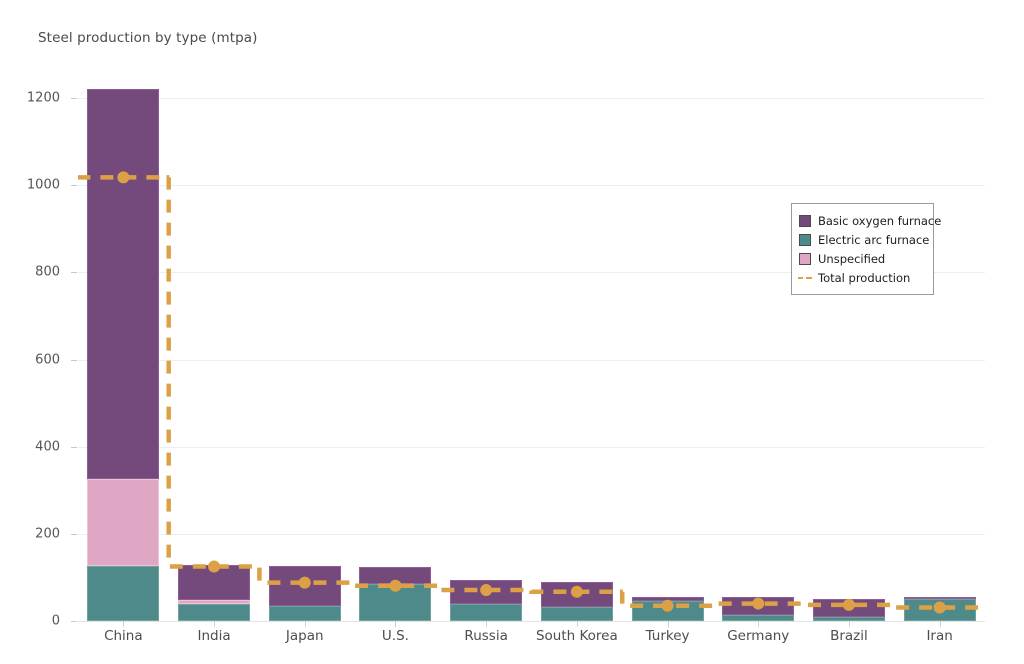 This screenshot has width=1024, height=664. I want to click on unspecified-swatch-icon, so click(805, 258).